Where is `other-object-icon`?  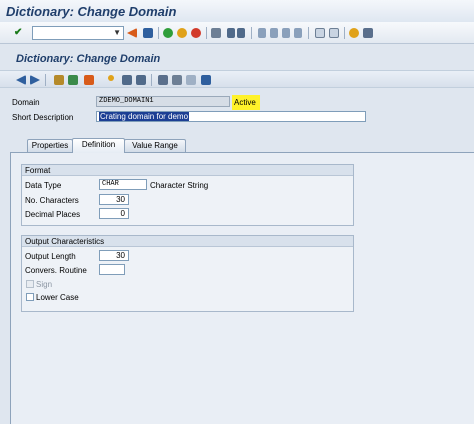
other-object-icon is located at coordinates (73, 80).